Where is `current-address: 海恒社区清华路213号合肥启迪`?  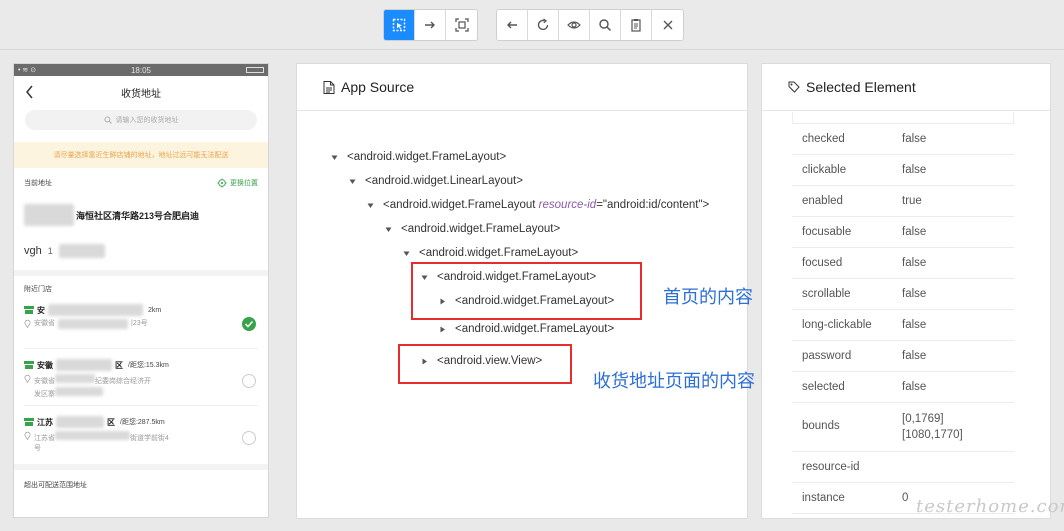
current-address: 海恒社区清华路213号合肥启迪 is located at coordinates (141, 215).